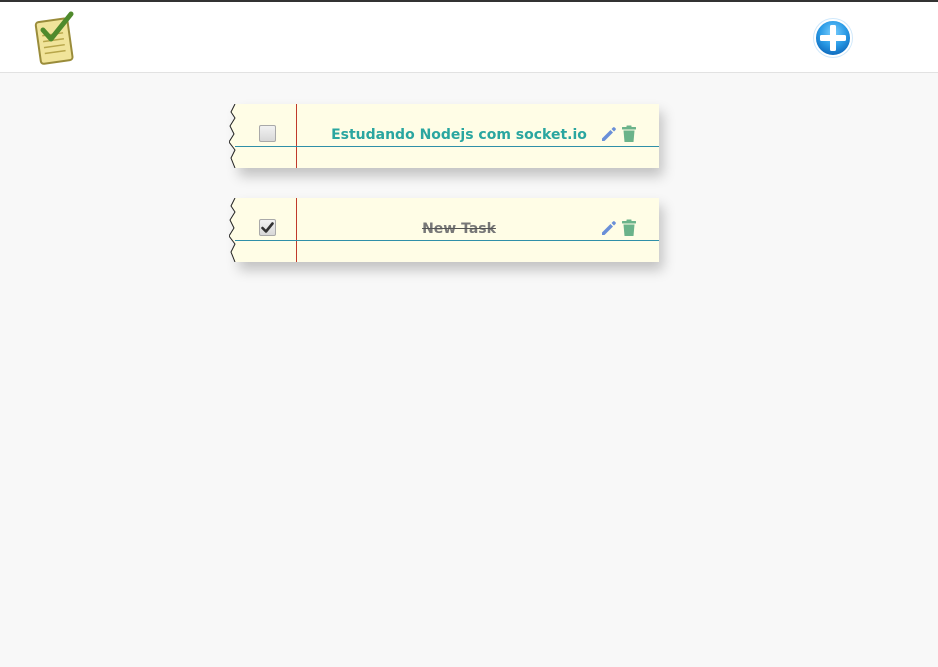 The image size is (938, 667). What do you see at coordinates (459, 135) in the screenshot?
I see `task-label: Estudando Nodejs com socket.io` at bounding box center [459, 135].